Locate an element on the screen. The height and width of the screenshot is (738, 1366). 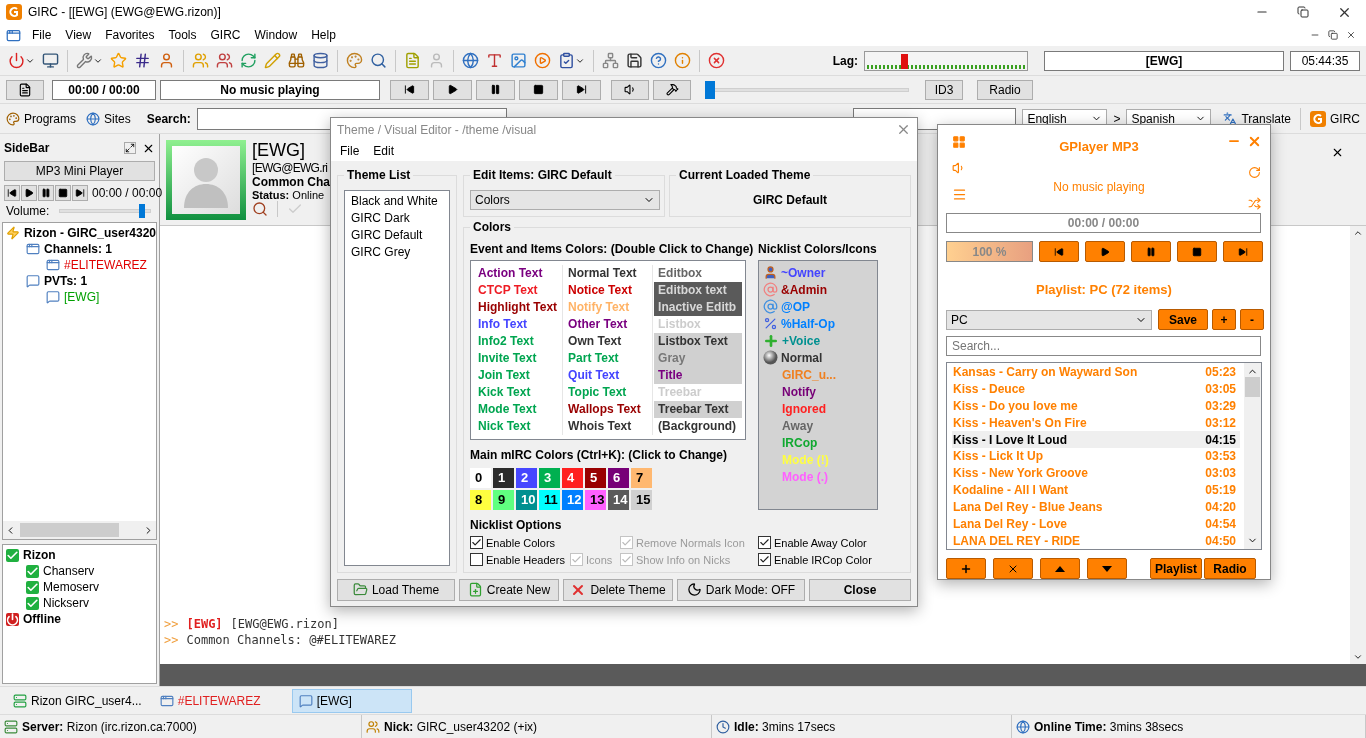
track-title: Lana Del Rey - Love is located at coordinates (1010, 523).